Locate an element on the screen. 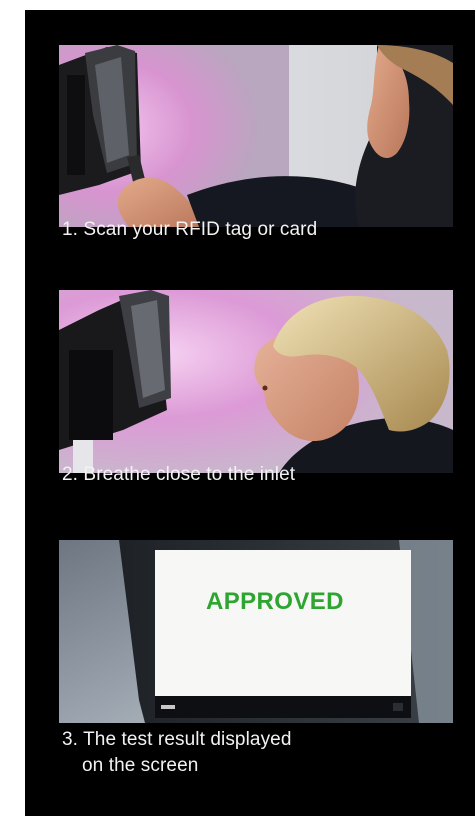  step-1-caption: 1. Scan your RFID tag or card is located at coordinates (190, 229).